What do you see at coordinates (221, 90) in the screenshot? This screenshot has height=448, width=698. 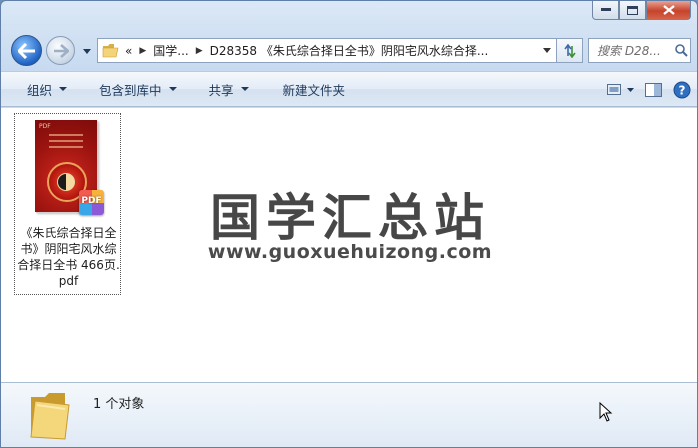 I see `share-label: 共享` at bounding box center [221, 90].